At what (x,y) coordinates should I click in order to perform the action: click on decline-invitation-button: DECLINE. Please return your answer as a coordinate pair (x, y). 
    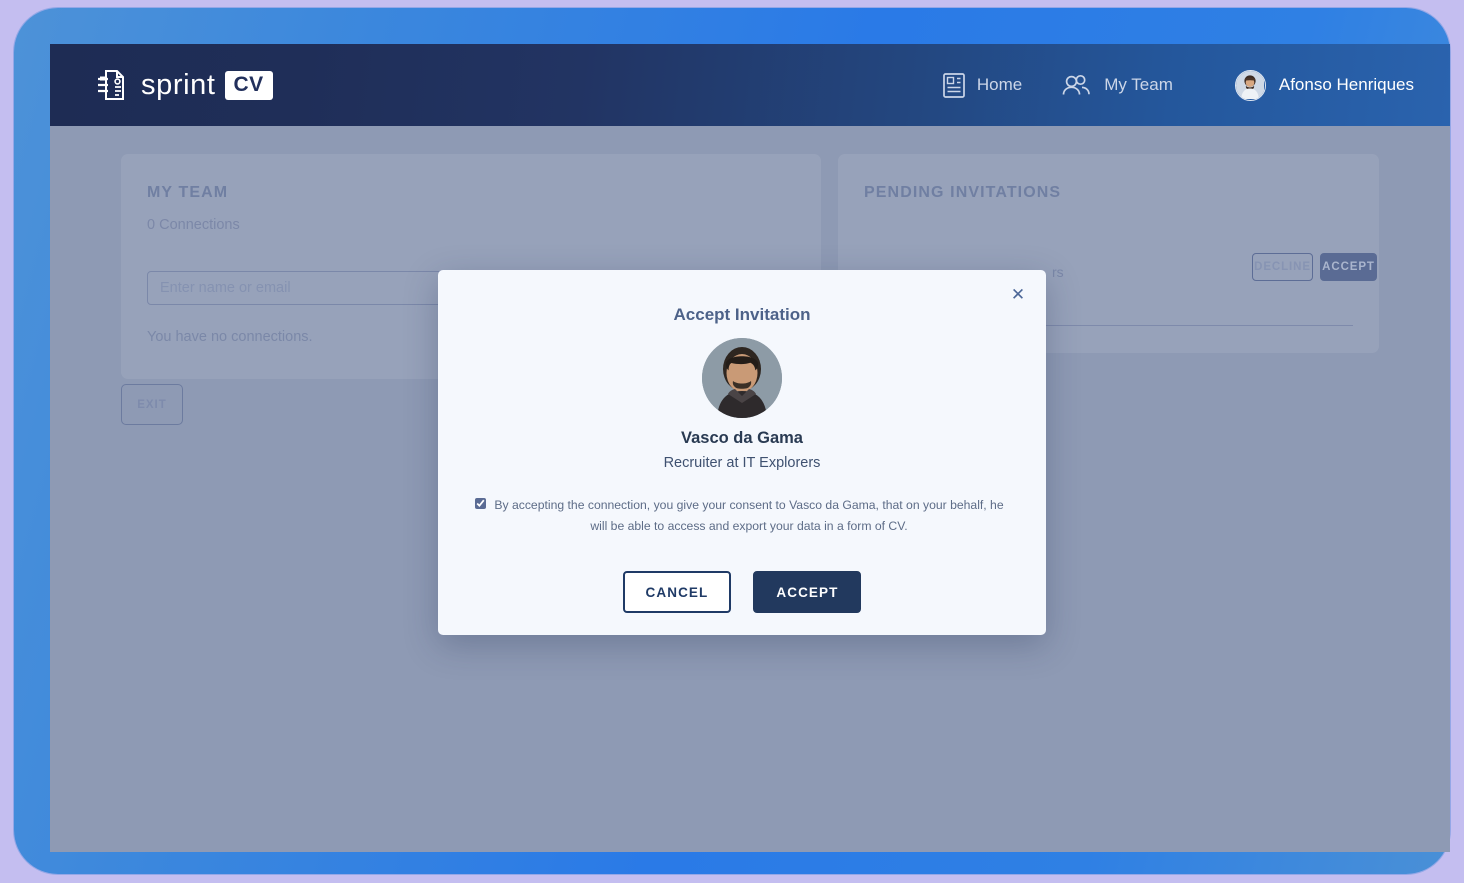
    Looking at the image, I should click on (1282, 267).